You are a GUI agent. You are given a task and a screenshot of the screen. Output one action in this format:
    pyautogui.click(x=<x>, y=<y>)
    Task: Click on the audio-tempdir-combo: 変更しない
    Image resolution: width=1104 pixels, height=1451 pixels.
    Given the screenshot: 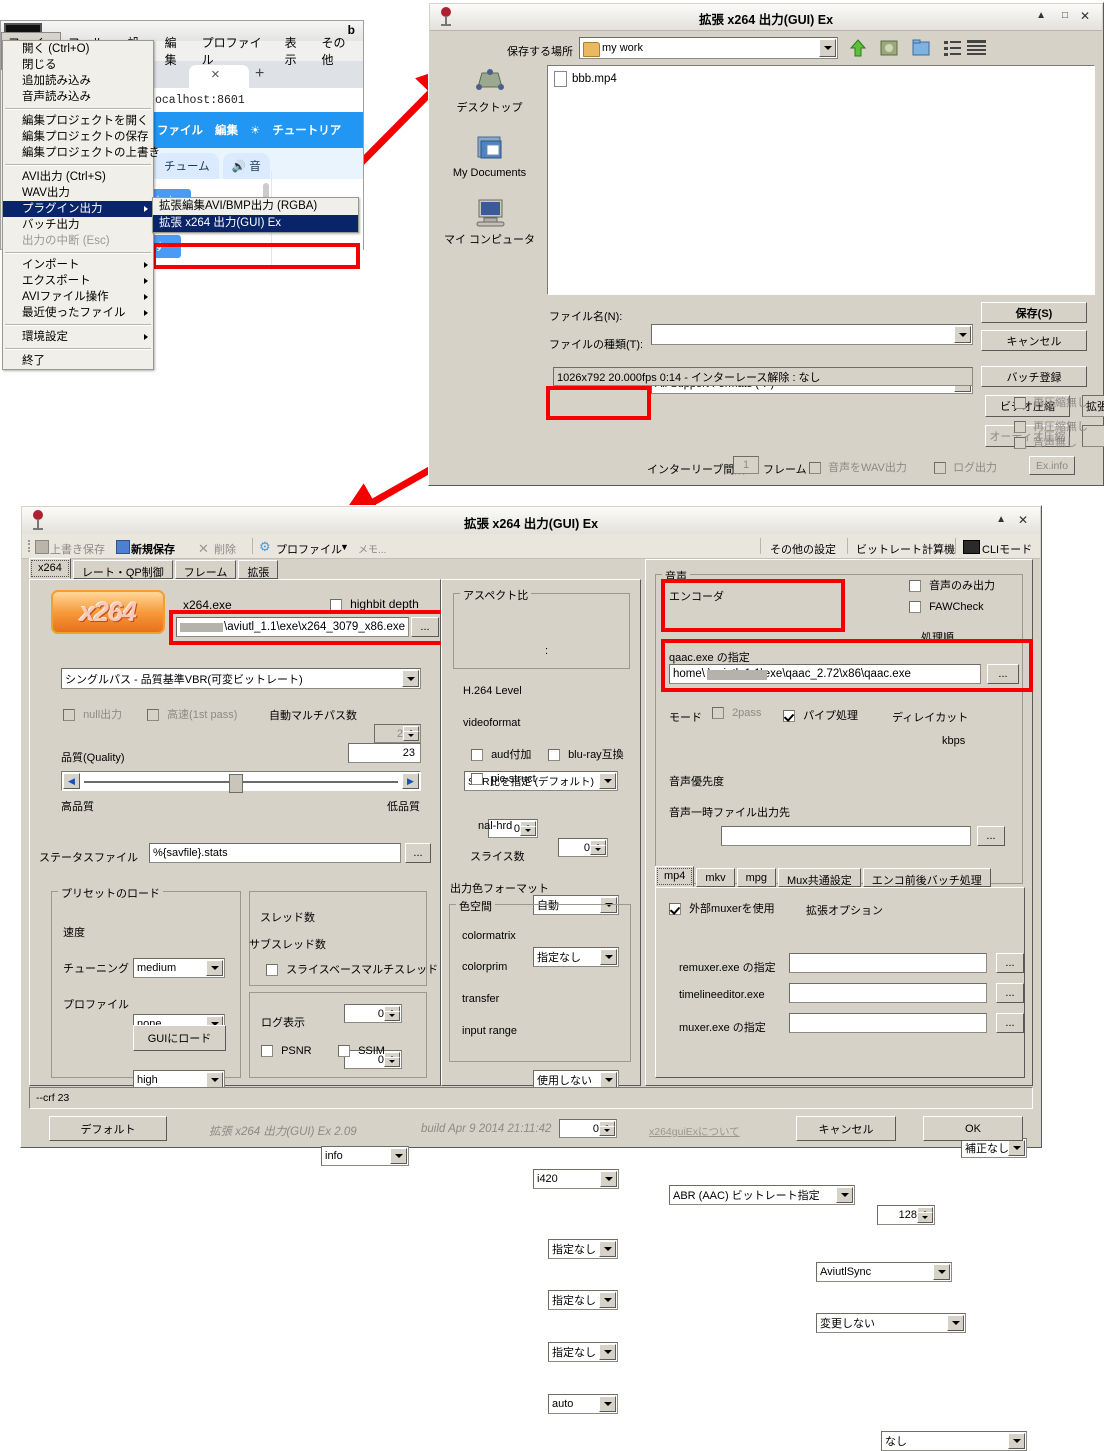 What is the action you would take?
    pyautogui.click(x=891, y=1323)
    